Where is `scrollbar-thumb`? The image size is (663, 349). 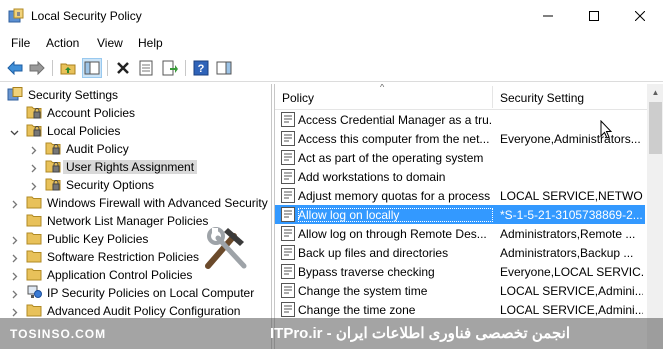
scrollbar-thumb is located at coordinates (655, 128).